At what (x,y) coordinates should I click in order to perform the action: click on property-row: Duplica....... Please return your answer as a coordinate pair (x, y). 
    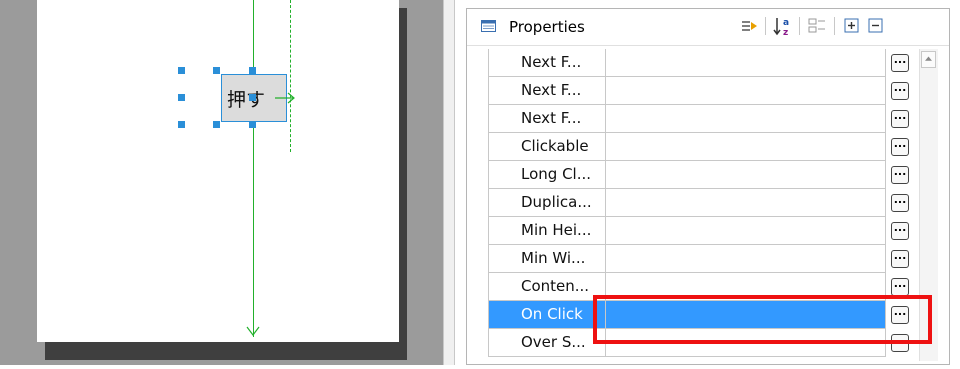
    Looking at the image, I should click on (695, 203).